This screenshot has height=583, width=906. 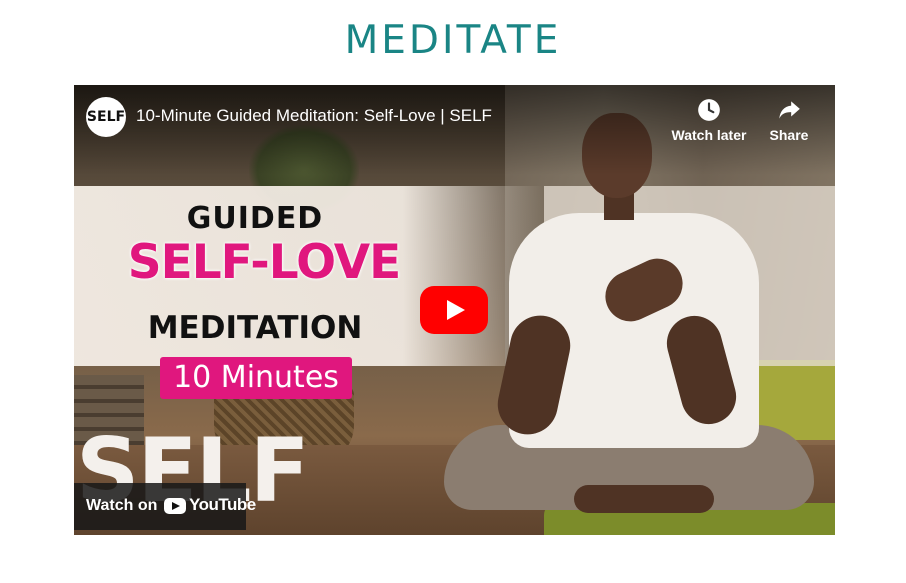 What do you see at coordinates (264, 262) in the screenshot?
I see `thumbnail-text-self-love: SELF-LOVE` at bounding box center [264, 262].